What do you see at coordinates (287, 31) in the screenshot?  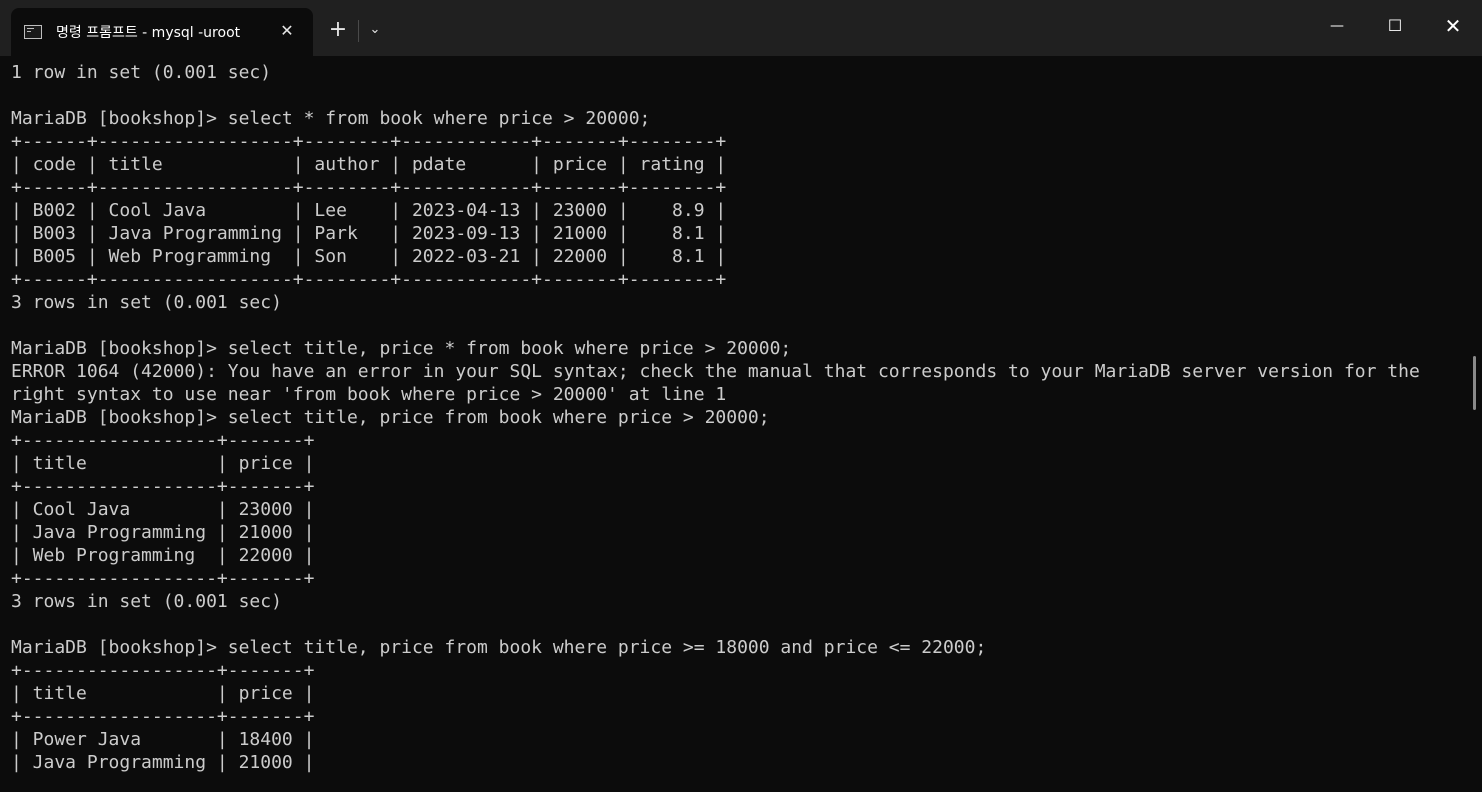 I see `tab-close-icon: ✕` at bounding box center [287, 31].